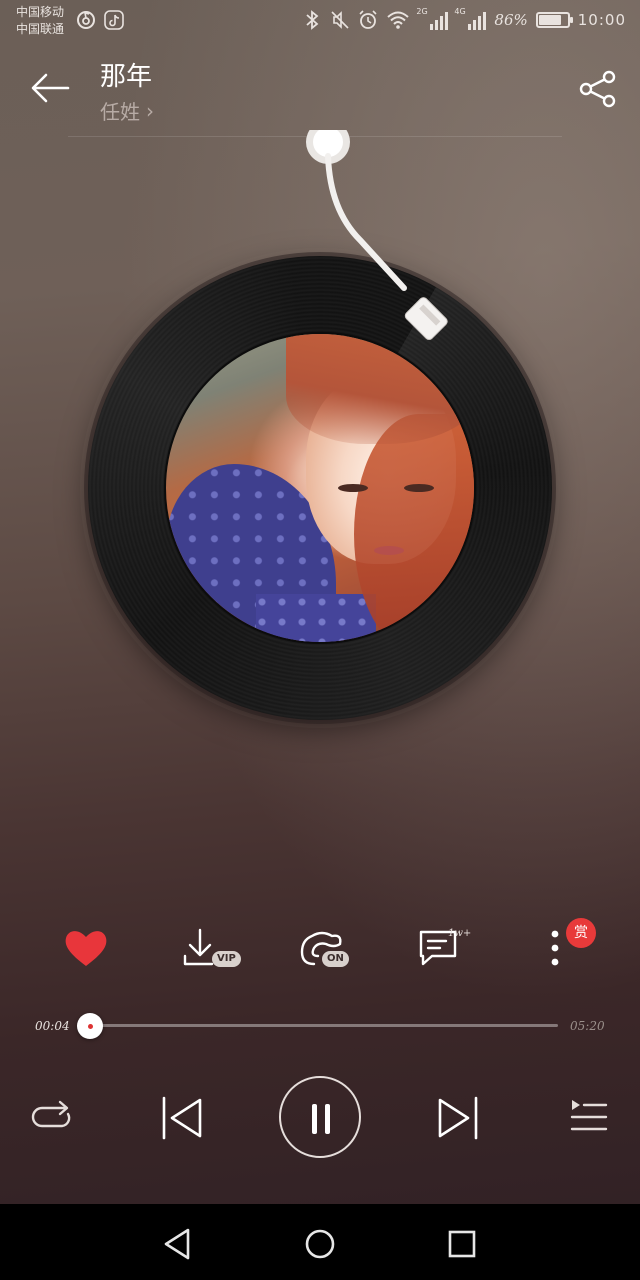  What do you see at coordinates (398, 20) in the screenshot?
I see `wifi-icon` at bounding box center [398, 20].